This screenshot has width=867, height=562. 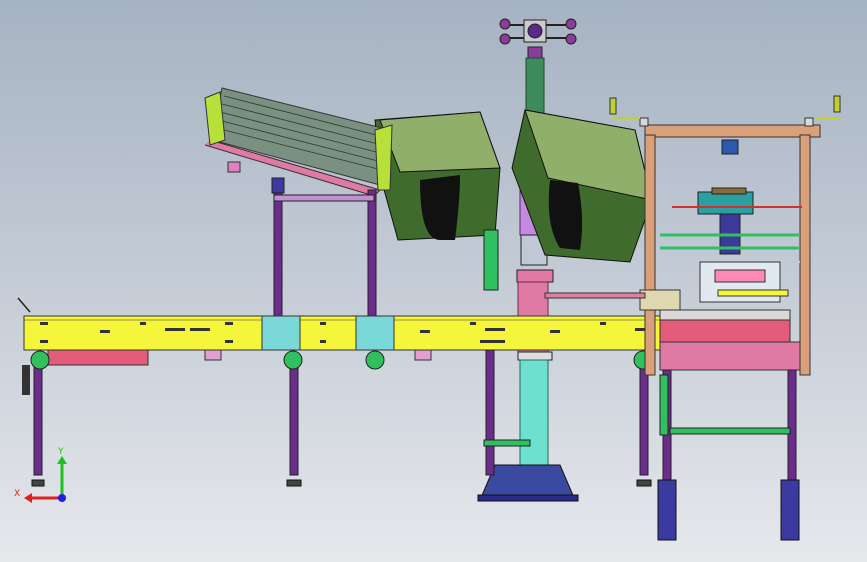 I want to click on incline-feeder, so click(x=298, y=142).